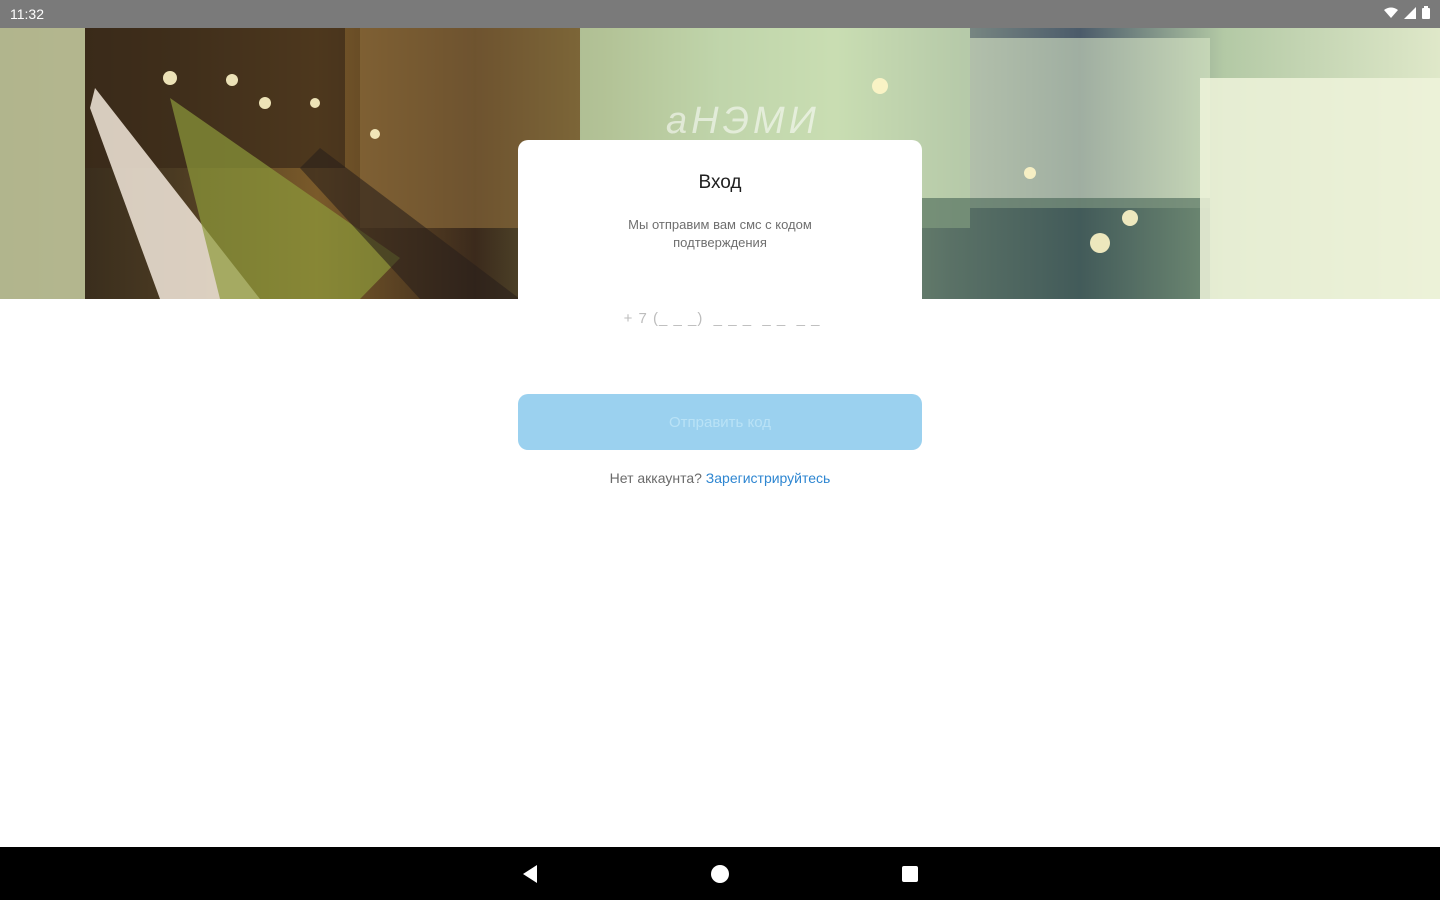  I want to click on home-icon, so click(720, 874).